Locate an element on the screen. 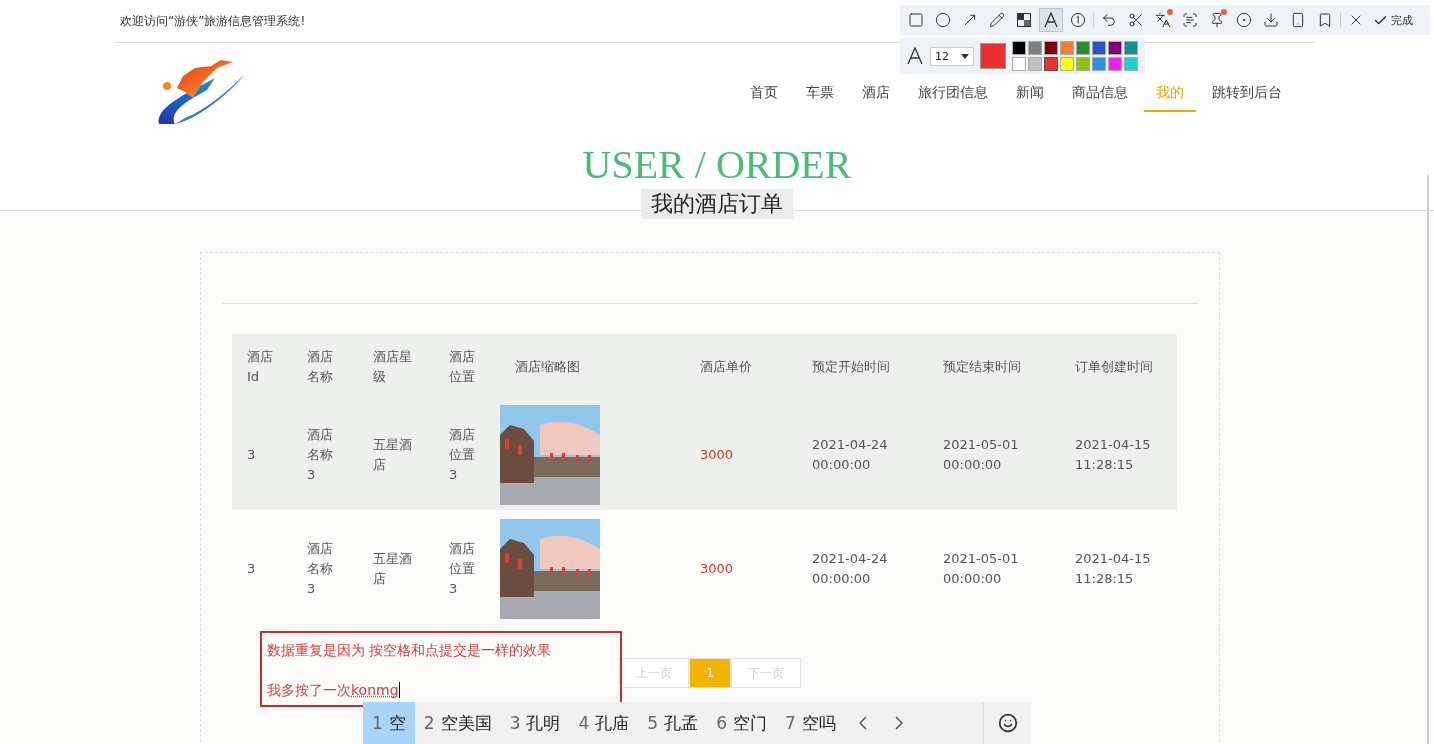  column-header: 预定开始时间 is located at coordinates (862, 367).